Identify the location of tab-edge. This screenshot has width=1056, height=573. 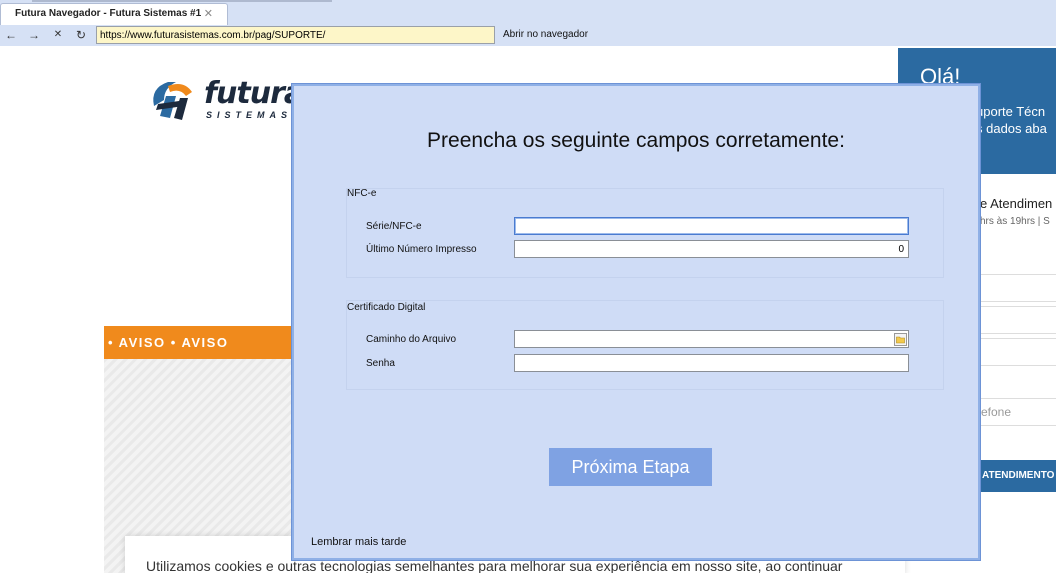
(182, 1).